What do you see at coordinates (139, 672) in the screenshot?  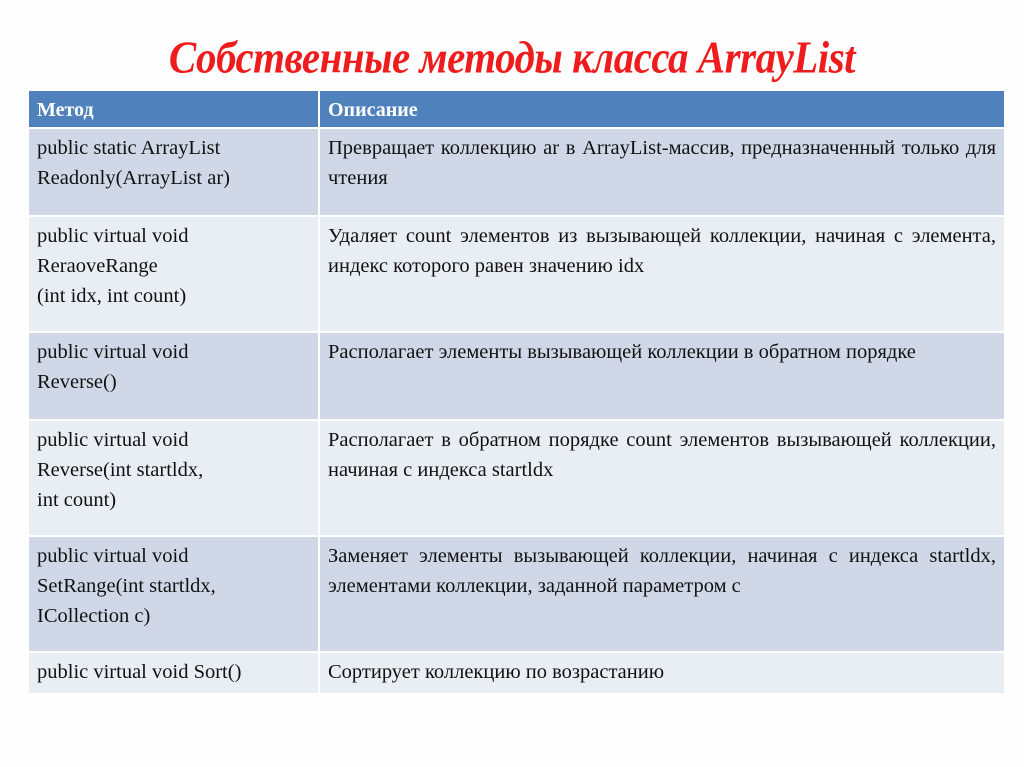 I see `method-line: public virtual void Sort()` at bounding box center [139, 672].